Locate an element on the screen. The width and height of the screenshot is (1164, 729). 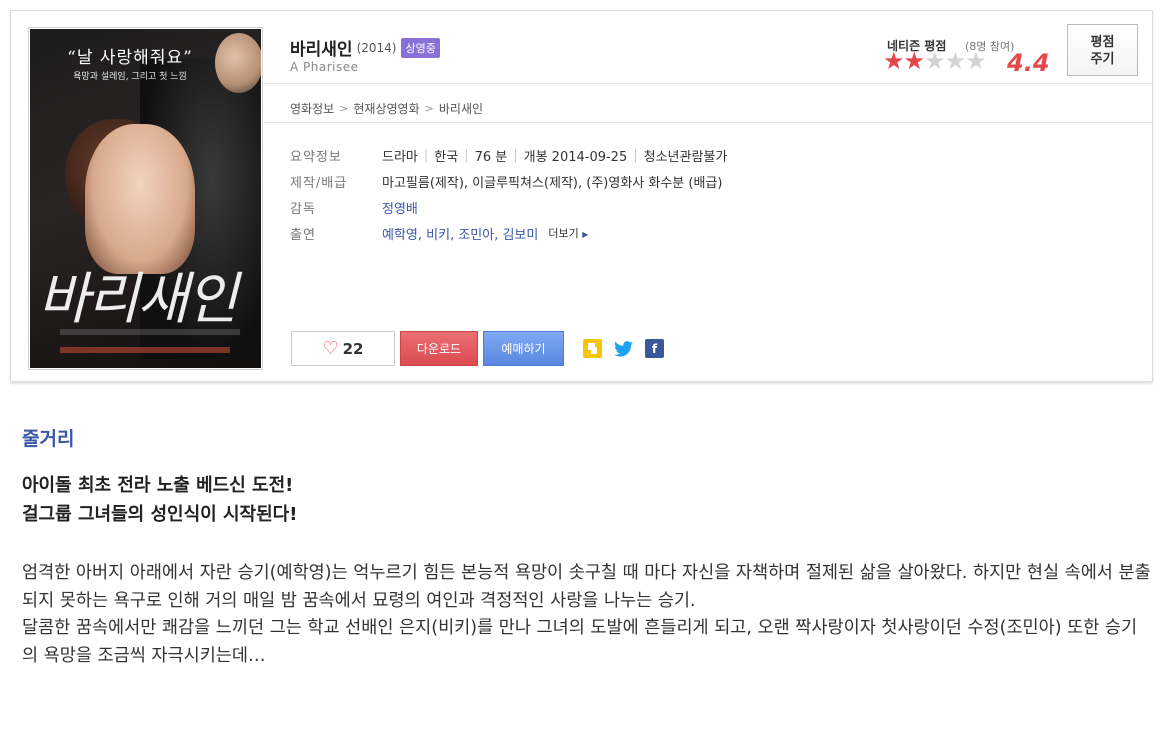
country: 한국 is located at coordinates (446, 157).